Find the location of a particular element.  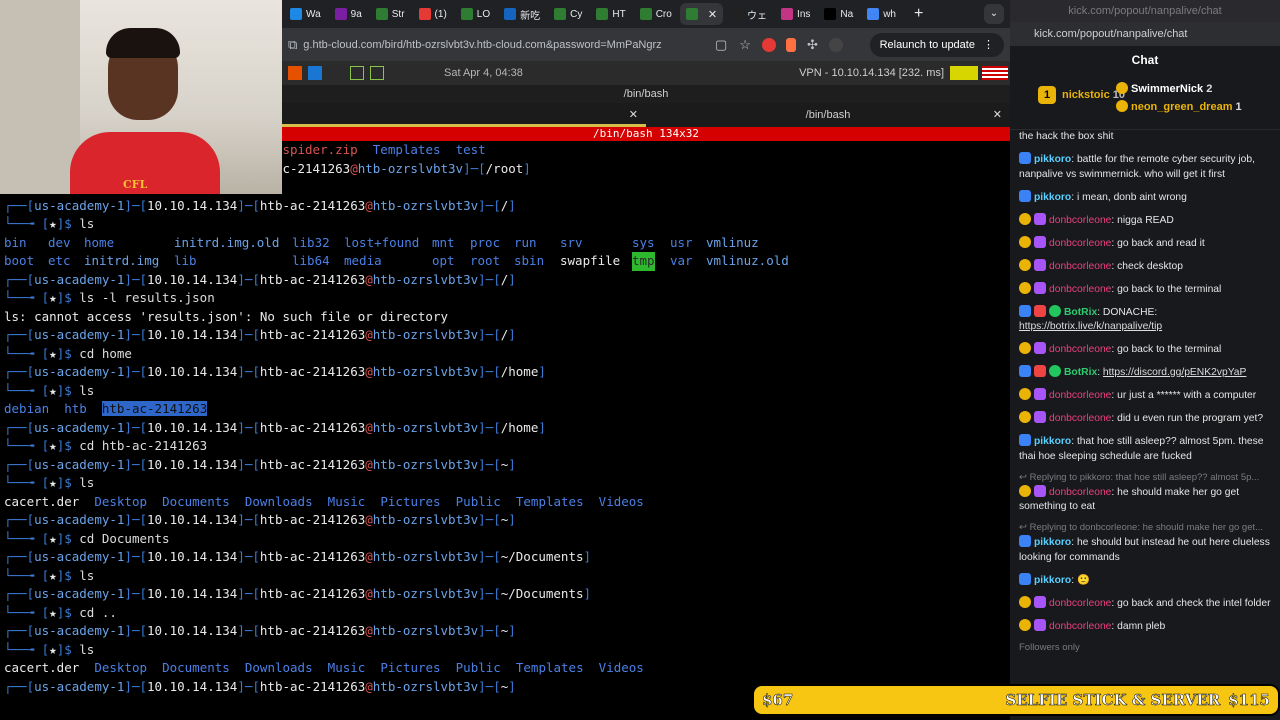

new-tab-icon: + is located at coordinates (918, 14).